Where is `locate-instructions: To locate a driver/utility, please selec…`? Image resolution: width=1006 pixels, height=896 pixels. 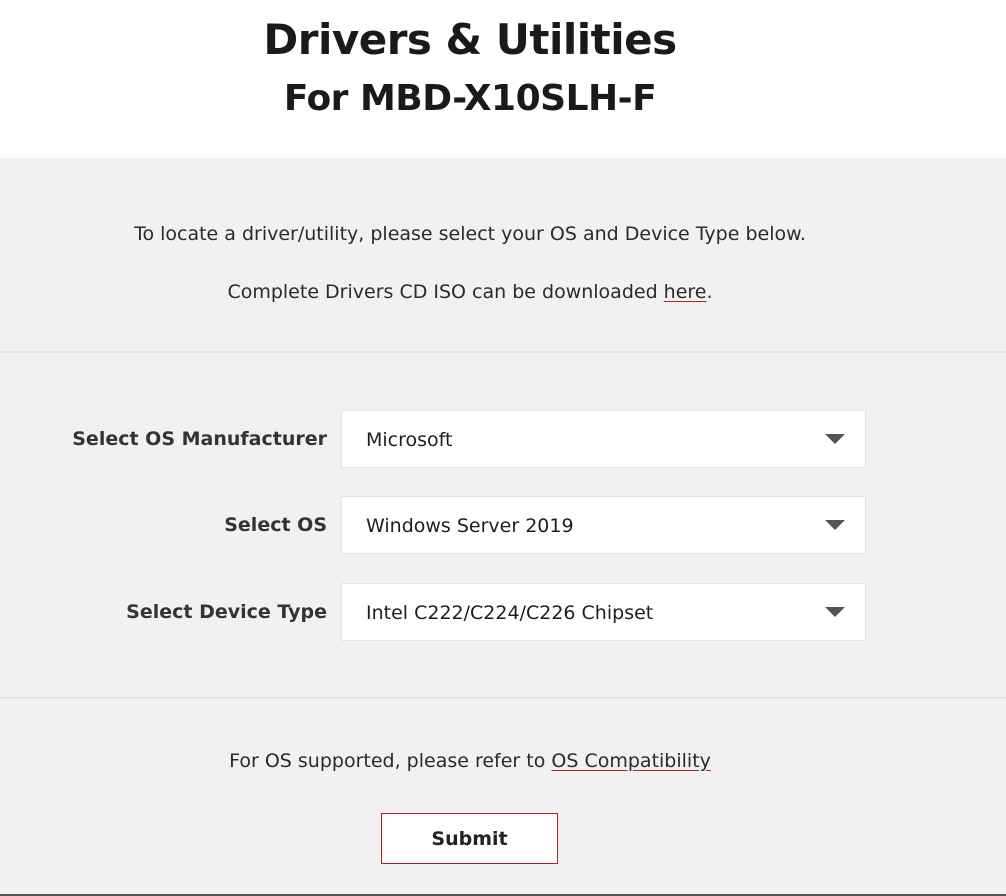 locate-instructions: To locate a driver/utility, please selec… is located at coordinates (470, 234).